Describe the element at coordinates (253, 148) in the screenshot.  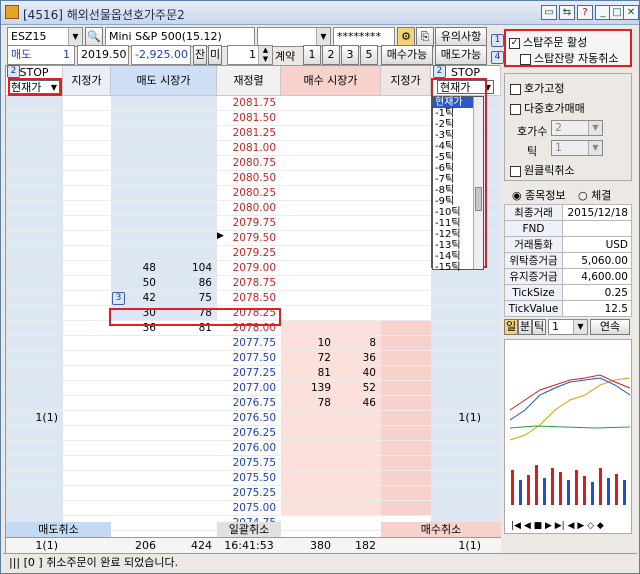
I see `price-row: 2081.00` at that location.